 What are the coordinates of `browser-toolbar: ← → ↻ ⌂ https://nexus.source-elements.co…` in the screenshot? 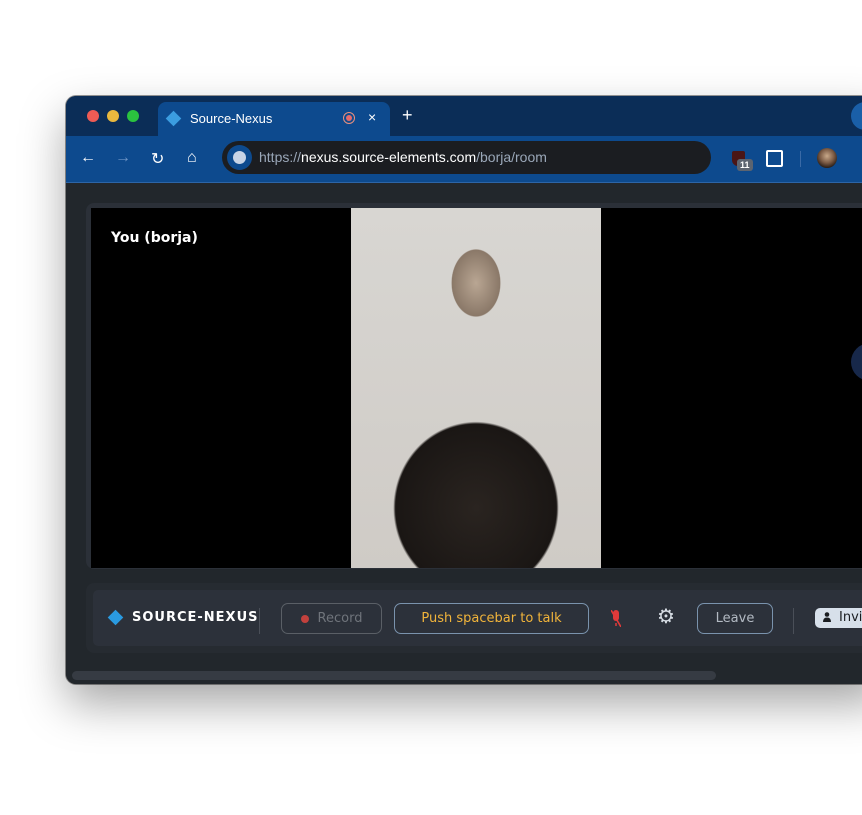 It's located at (464, 159).